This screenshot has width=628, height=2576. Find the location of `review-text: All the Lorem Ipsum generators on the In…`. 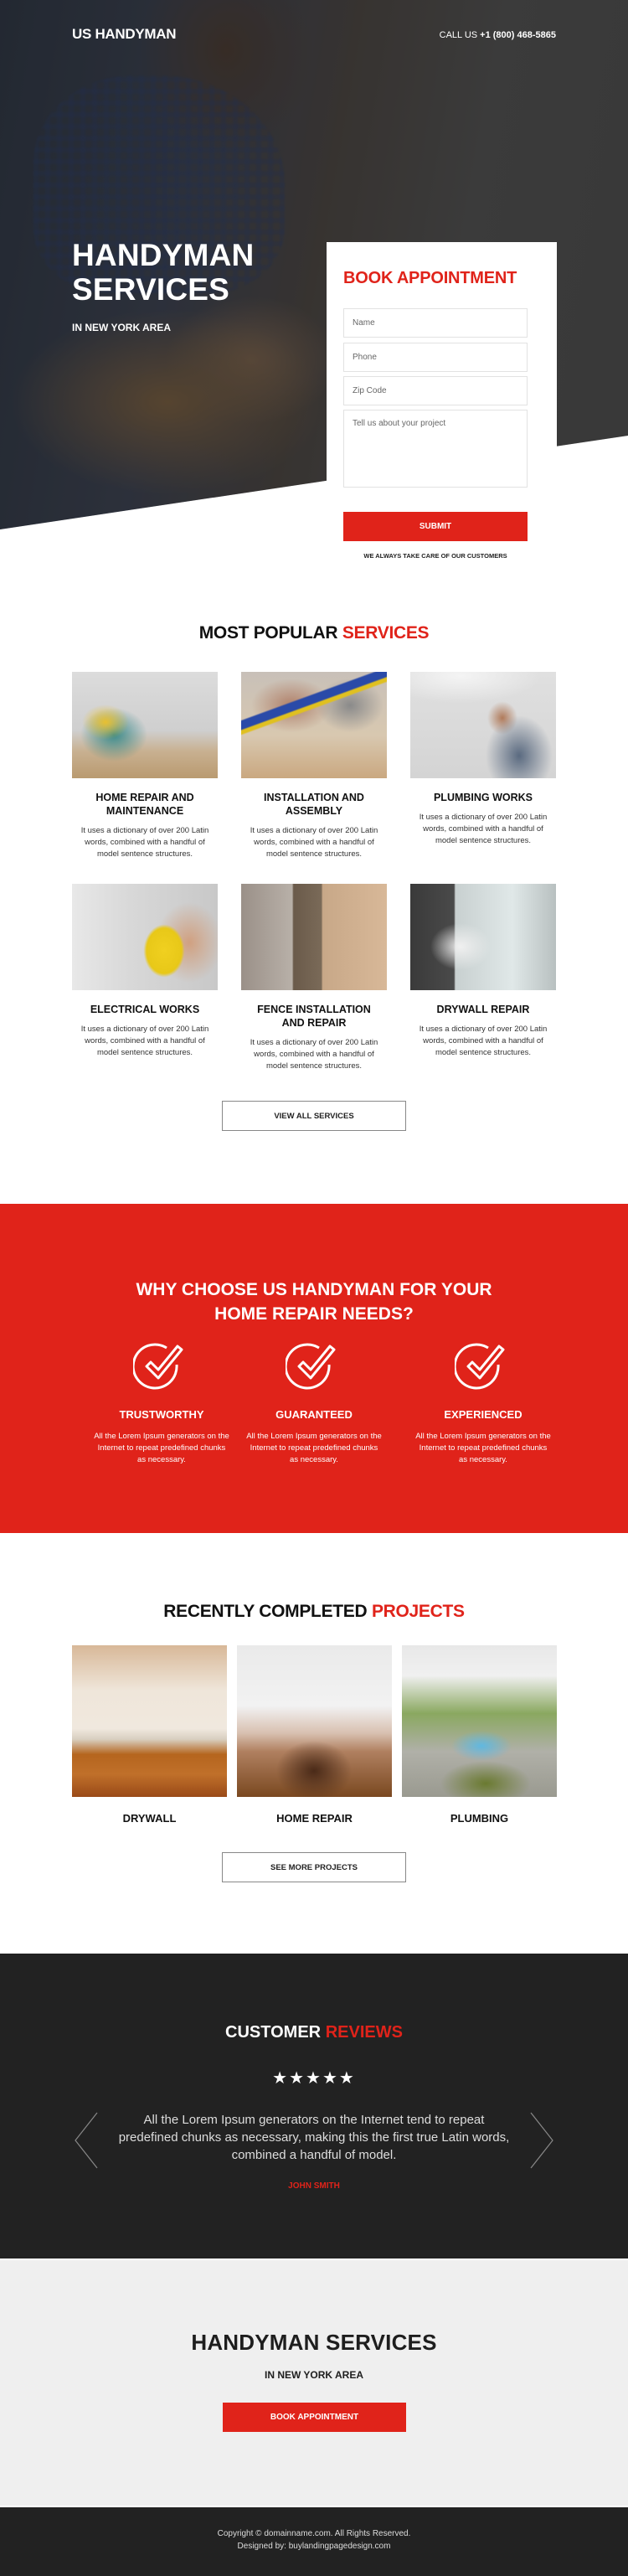

review-text: All the Lorem Ipsum generators on the In… is located at coordinates (314, 2137).